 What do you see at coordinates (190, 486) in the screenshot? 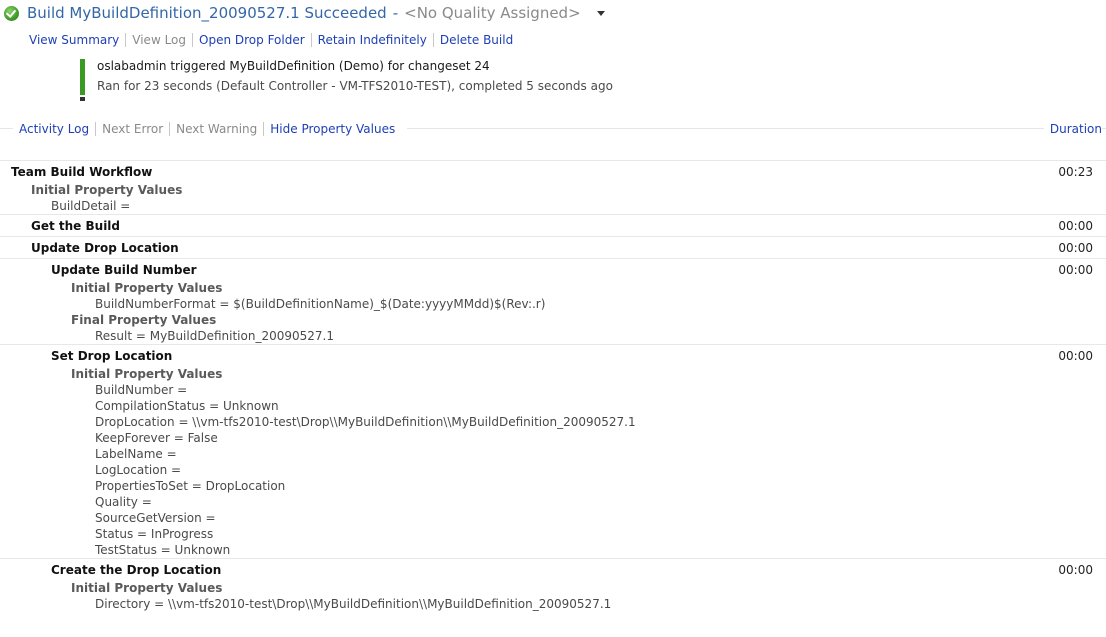
I see `property-value: PropertiesToSet = DropLocation` at bounding box center [190, 486].